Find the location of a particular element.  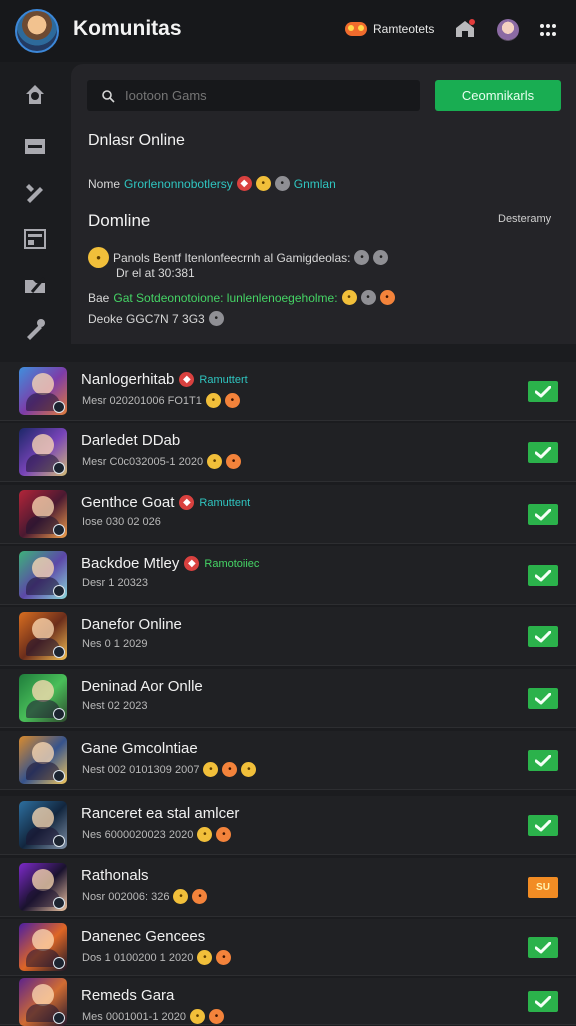

folder-icon is located at coordinates (35, 285).